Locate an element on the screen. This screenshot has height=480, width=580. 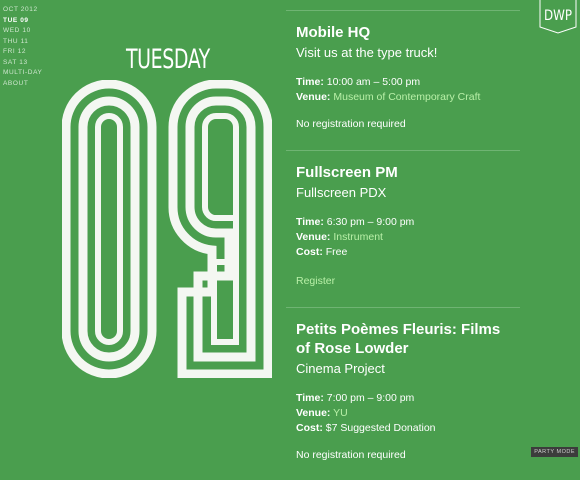
nav-item-fri-12: FRI 12 is located at coordinates (33, 52).